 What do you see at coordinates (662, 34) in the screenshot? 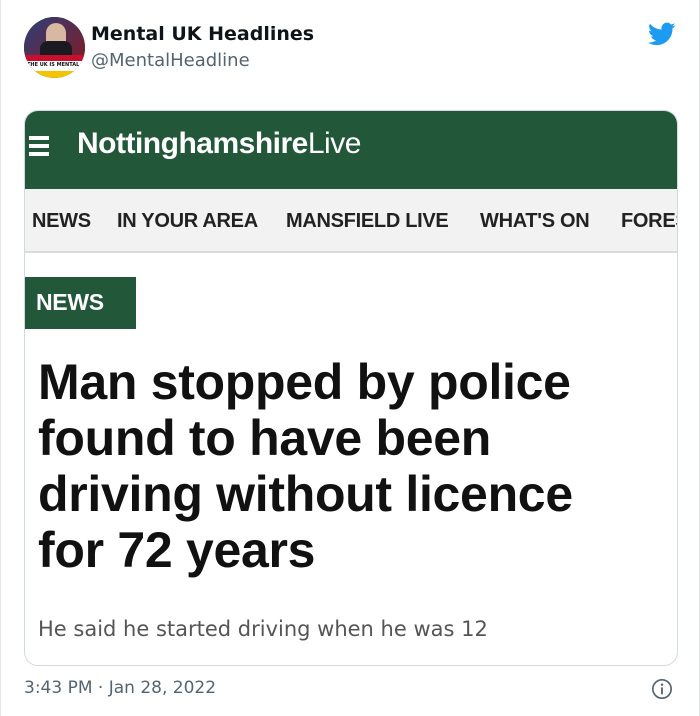
I see `twitter-bird-icon` at bounding box center [662, 34].